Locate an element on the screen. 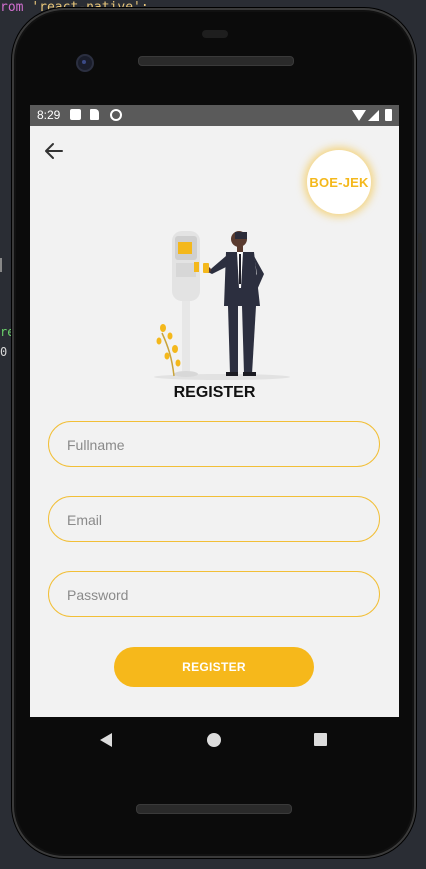 This screenshot has width=426, height=869. android-nav-bar is located at coordinates (214, 740).